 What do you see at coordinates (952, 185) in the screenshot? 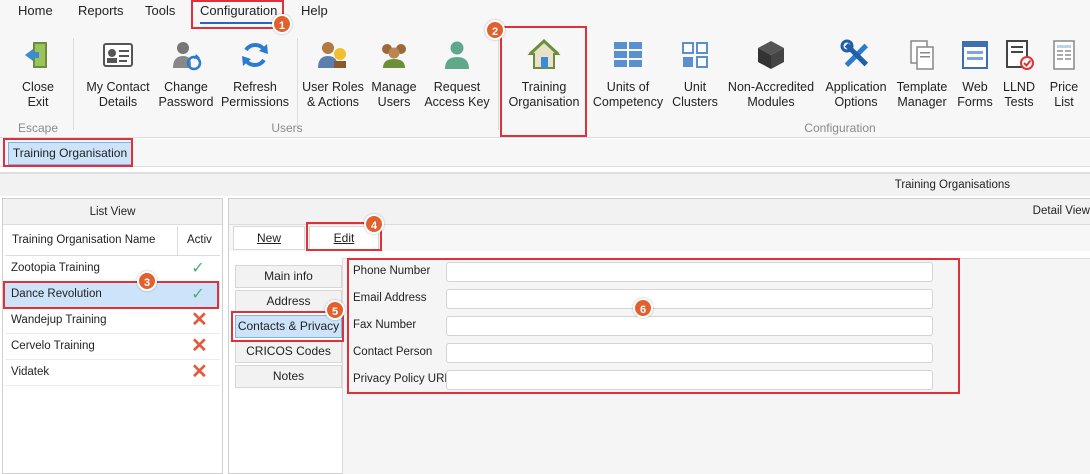
I see `section-title: Training Organisations` at bounding box center [952, 185].